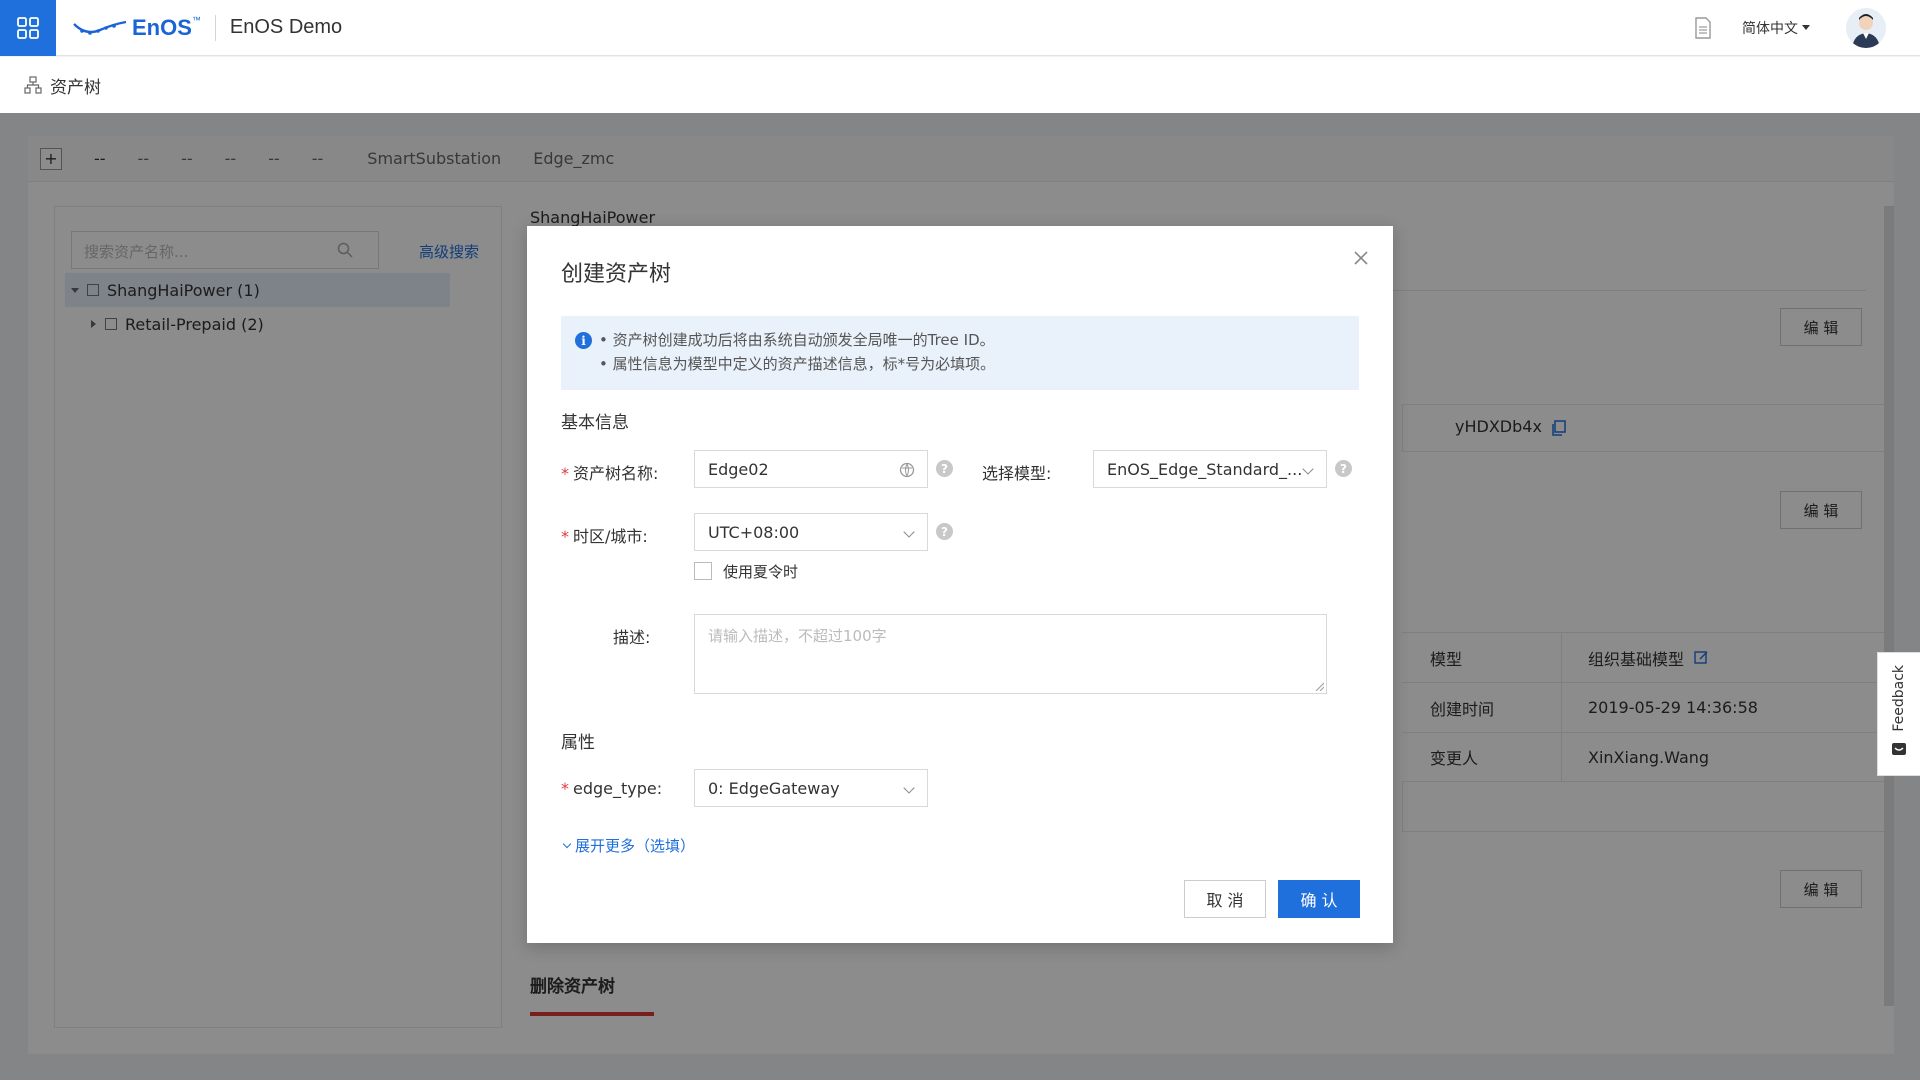 This screenshot has width=1920, height=1080. What do you see at coordinates (1899, 748) in the screenshot?
I see `chat-icon` at bounding box center [1899, 748].